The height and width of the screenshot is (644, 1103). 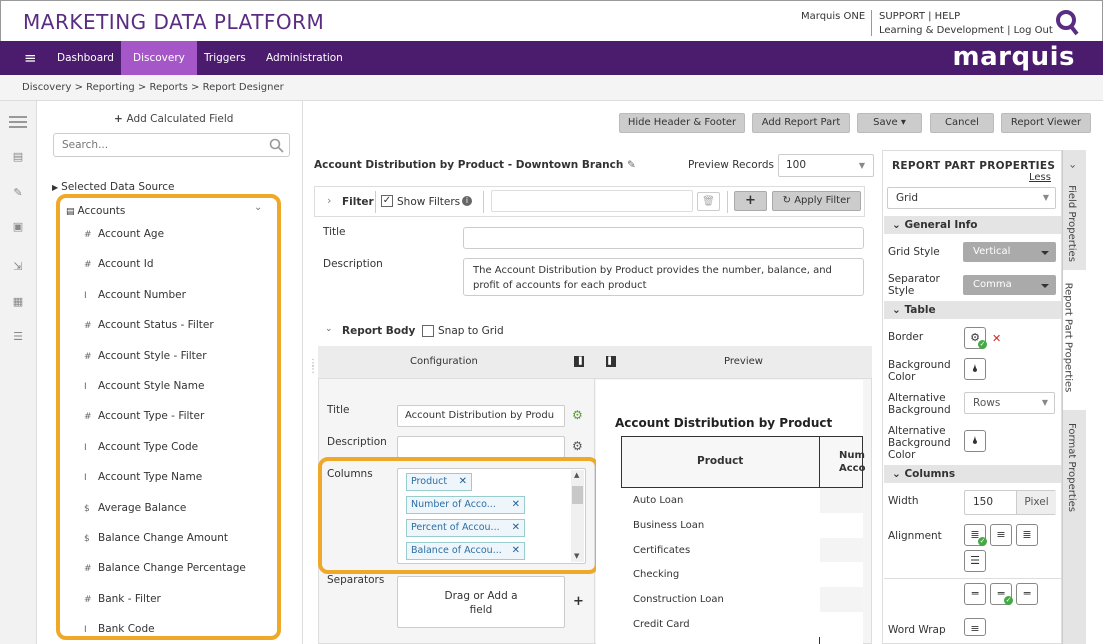 I want to click on nav-triggers: Triggers, so click(x=225, y=58).